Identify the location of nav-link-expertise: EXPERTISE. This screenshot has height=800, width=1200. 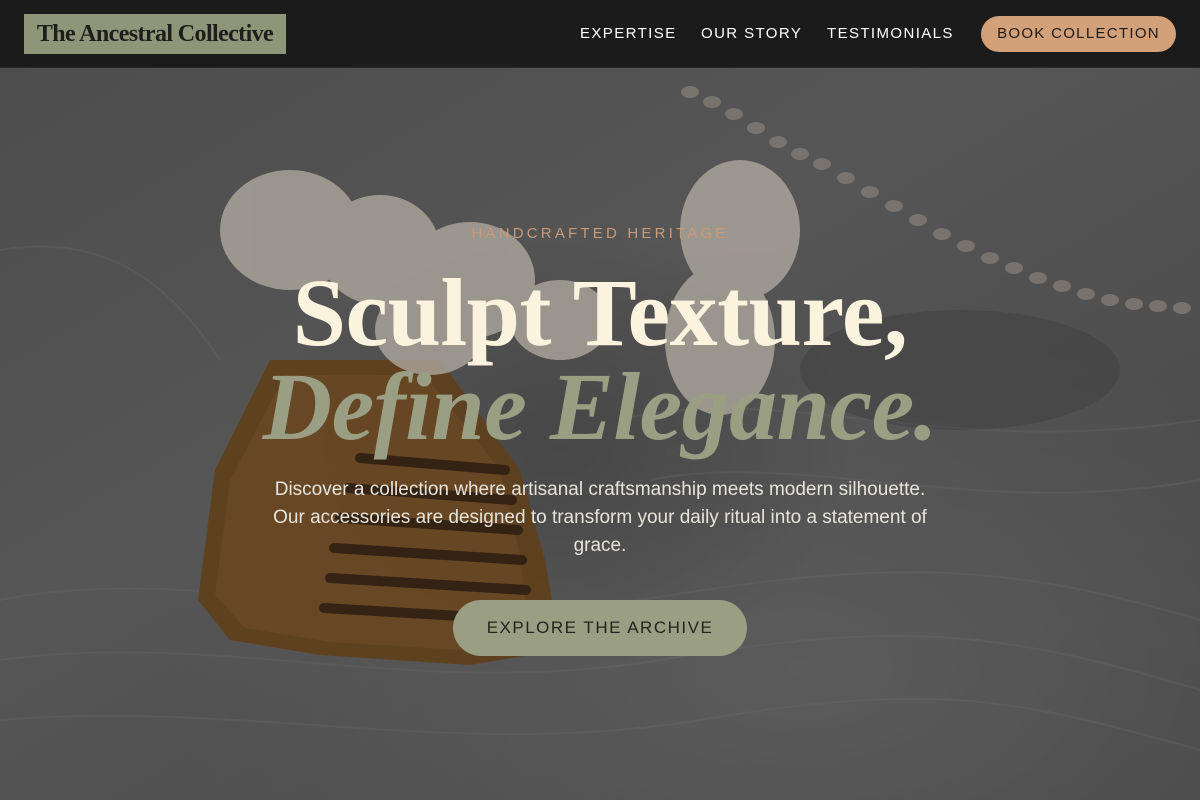
(628, 34).